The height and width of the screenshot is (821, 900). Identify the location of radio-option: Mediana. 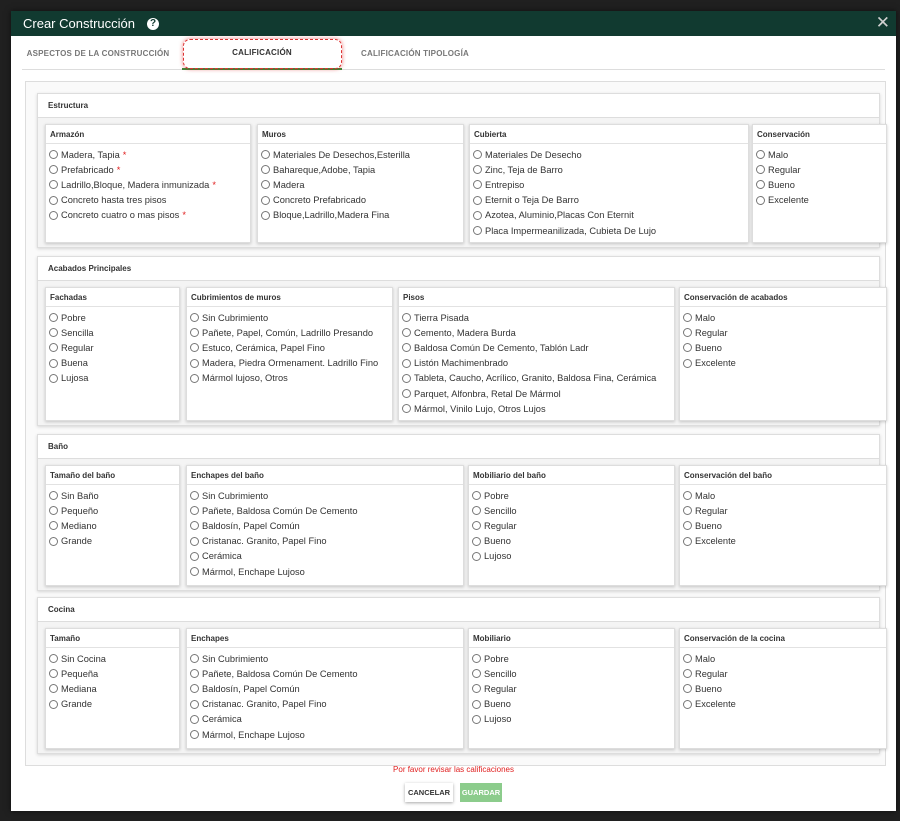
(112, 688).